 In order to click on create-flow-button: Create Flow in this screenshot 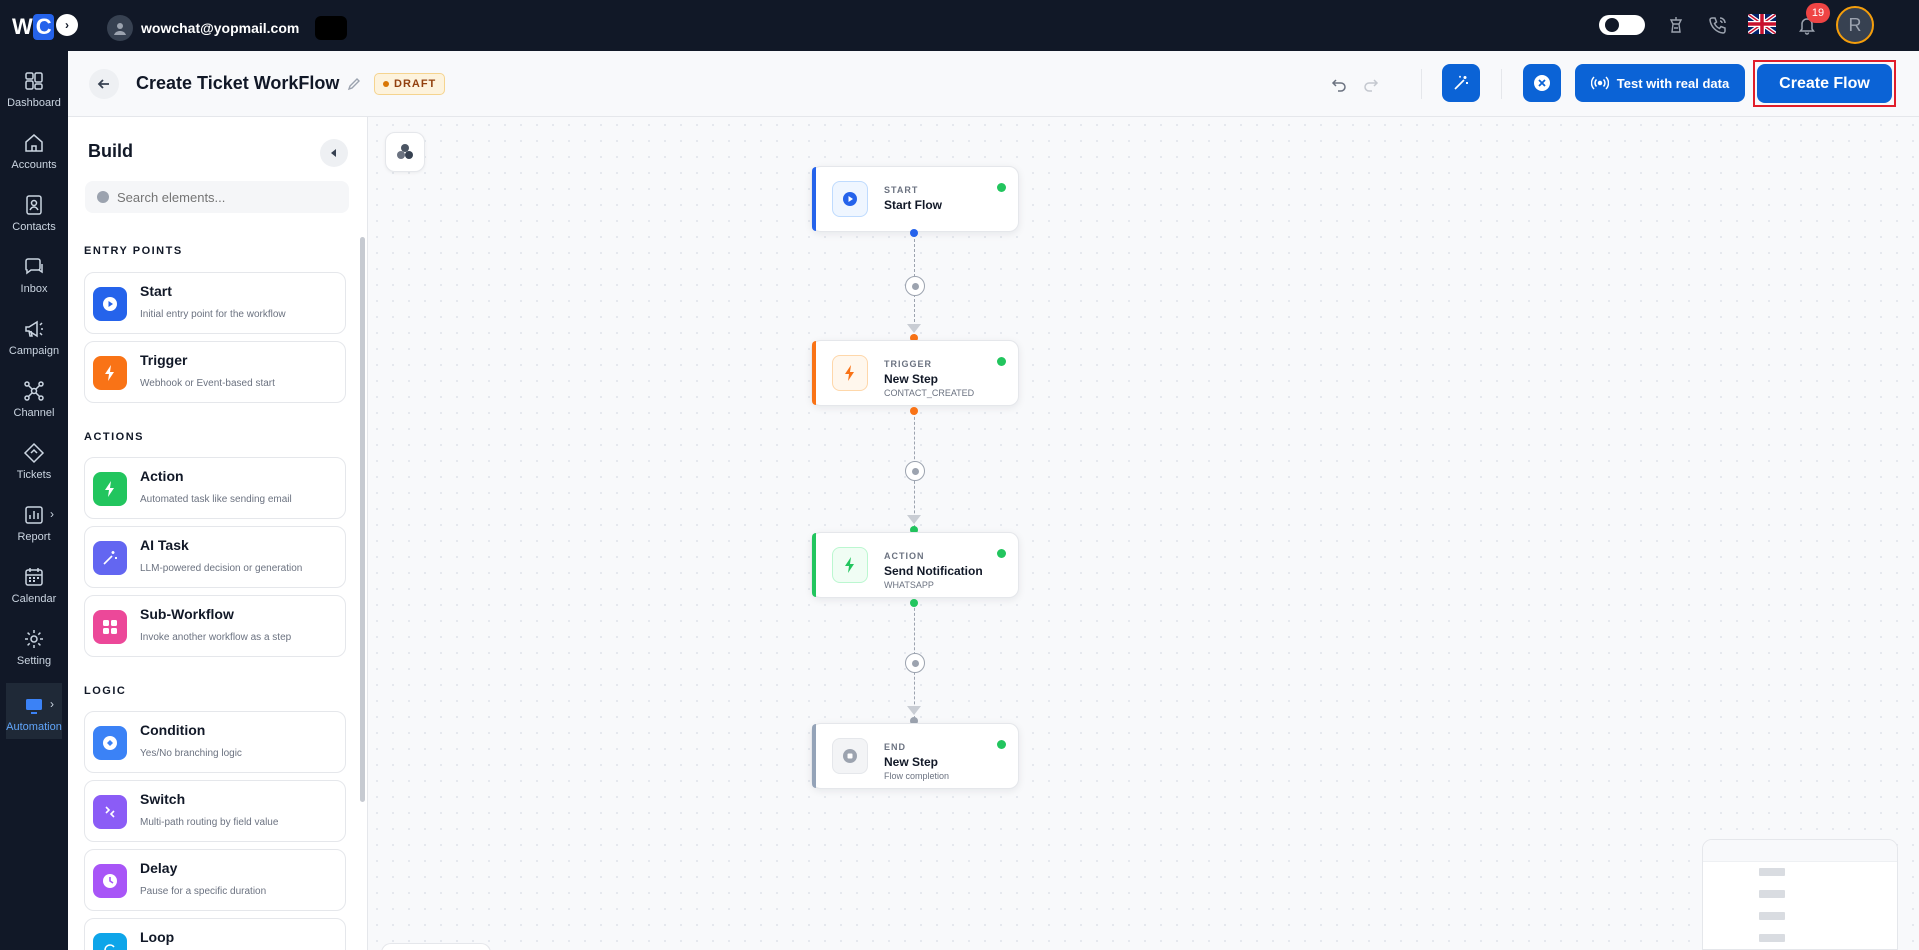, I will do `click(1824, 83)`.